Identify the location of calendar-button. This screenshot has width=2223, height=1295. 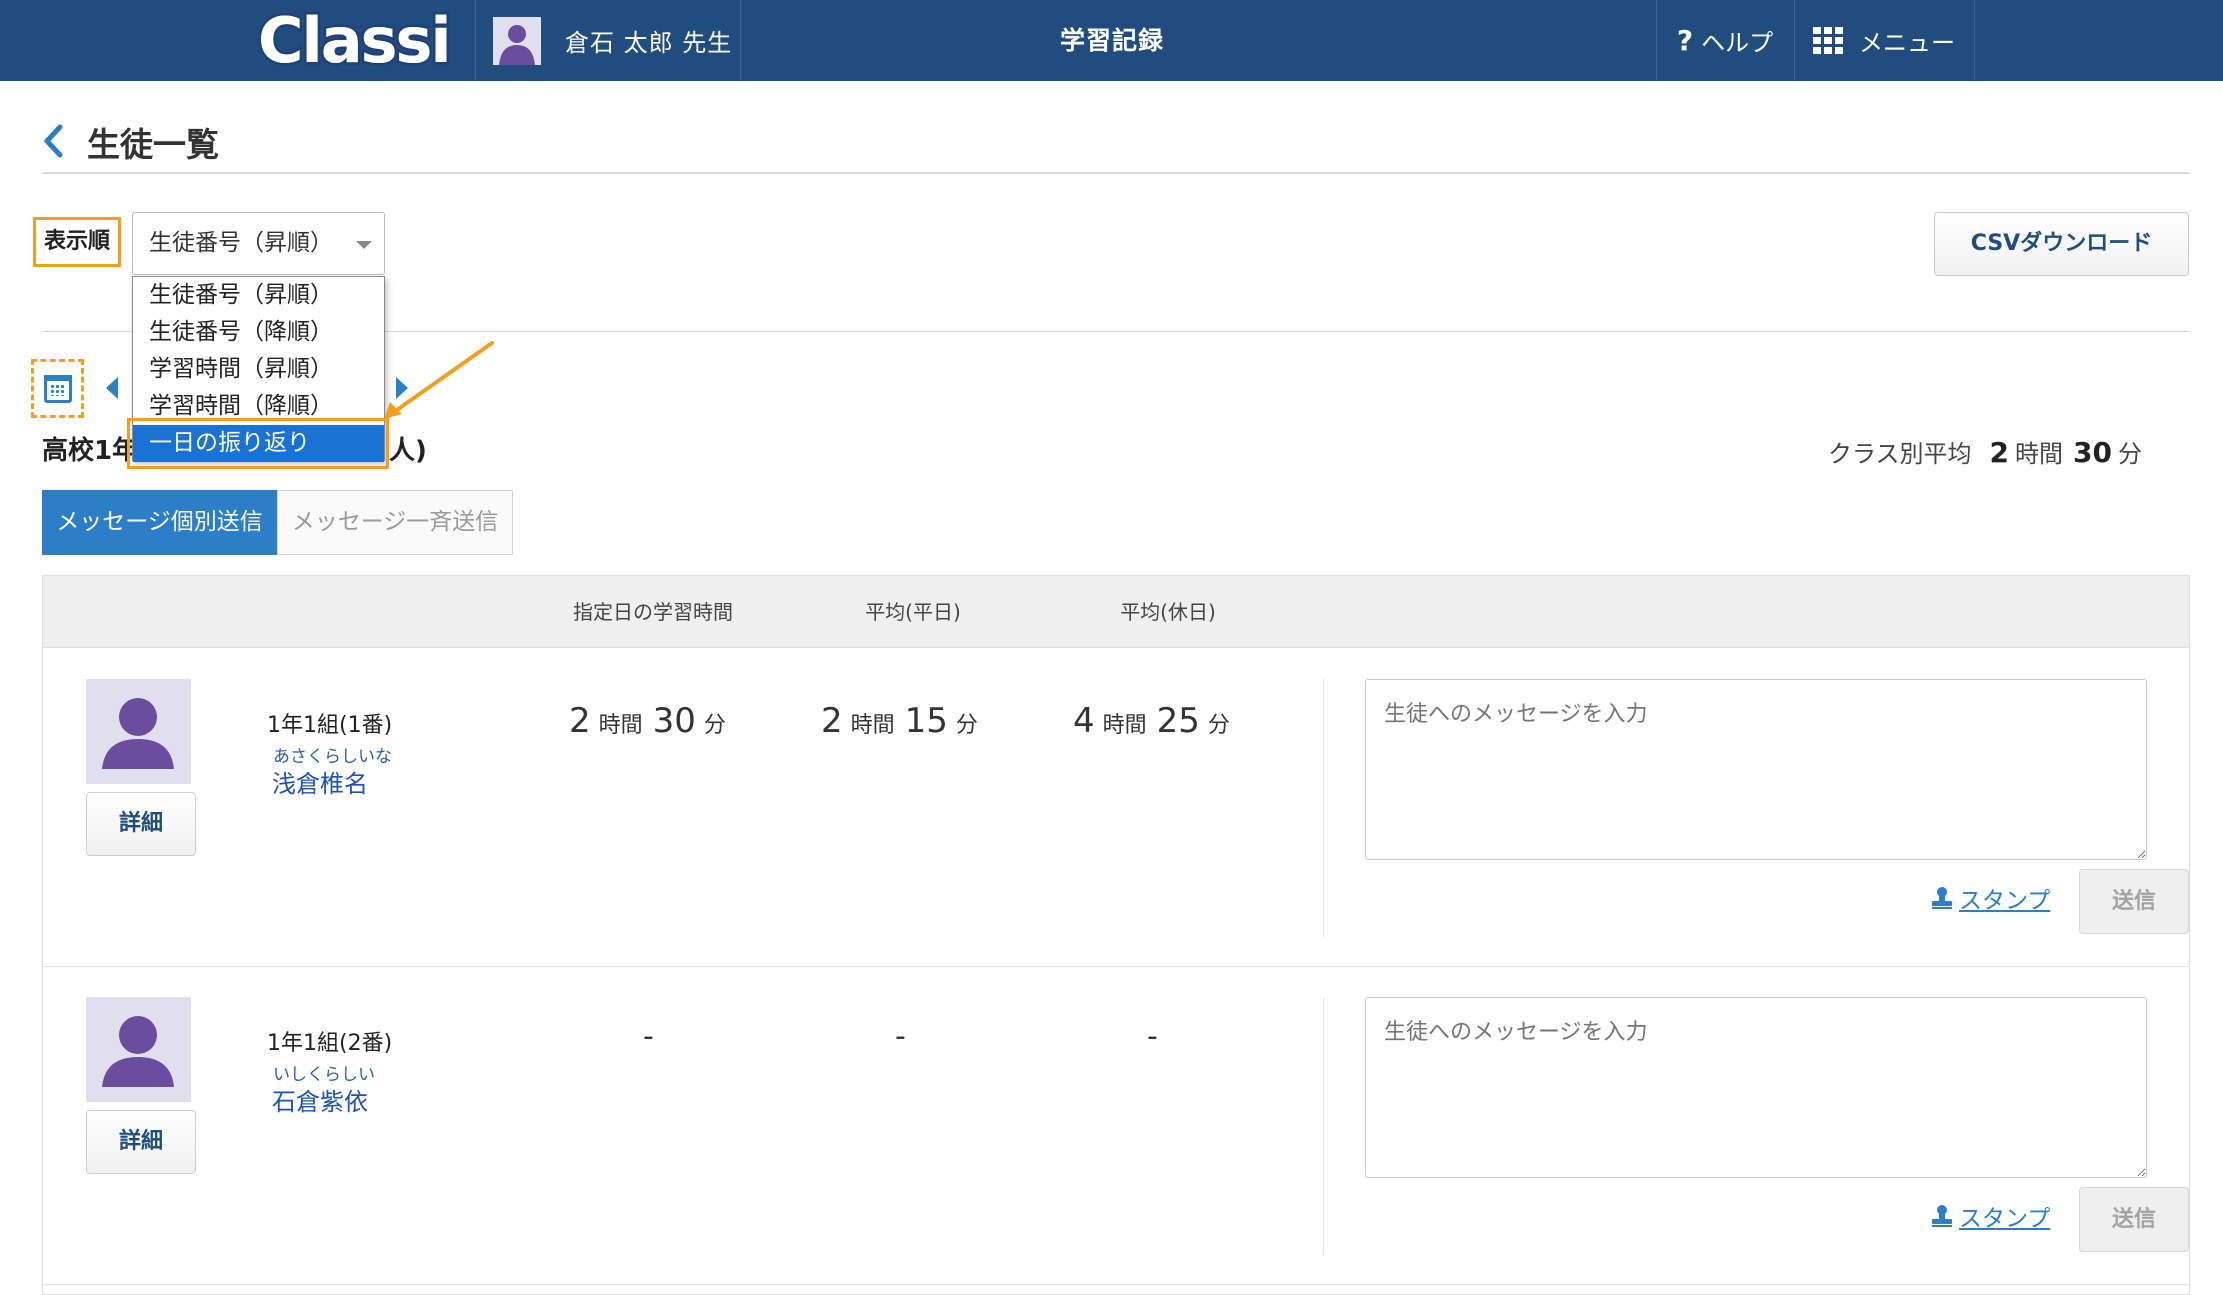
(57, 388).